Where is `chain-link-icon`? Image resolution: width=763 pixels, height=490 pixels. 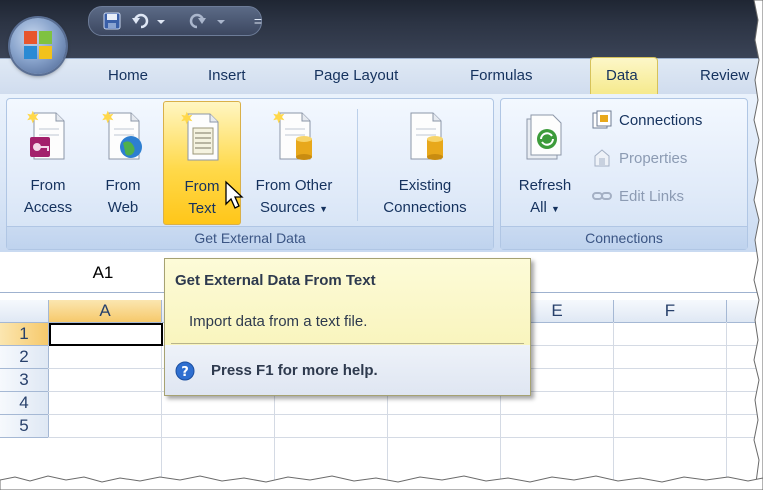
chain-link-icon is located at coordinates (602, 196).